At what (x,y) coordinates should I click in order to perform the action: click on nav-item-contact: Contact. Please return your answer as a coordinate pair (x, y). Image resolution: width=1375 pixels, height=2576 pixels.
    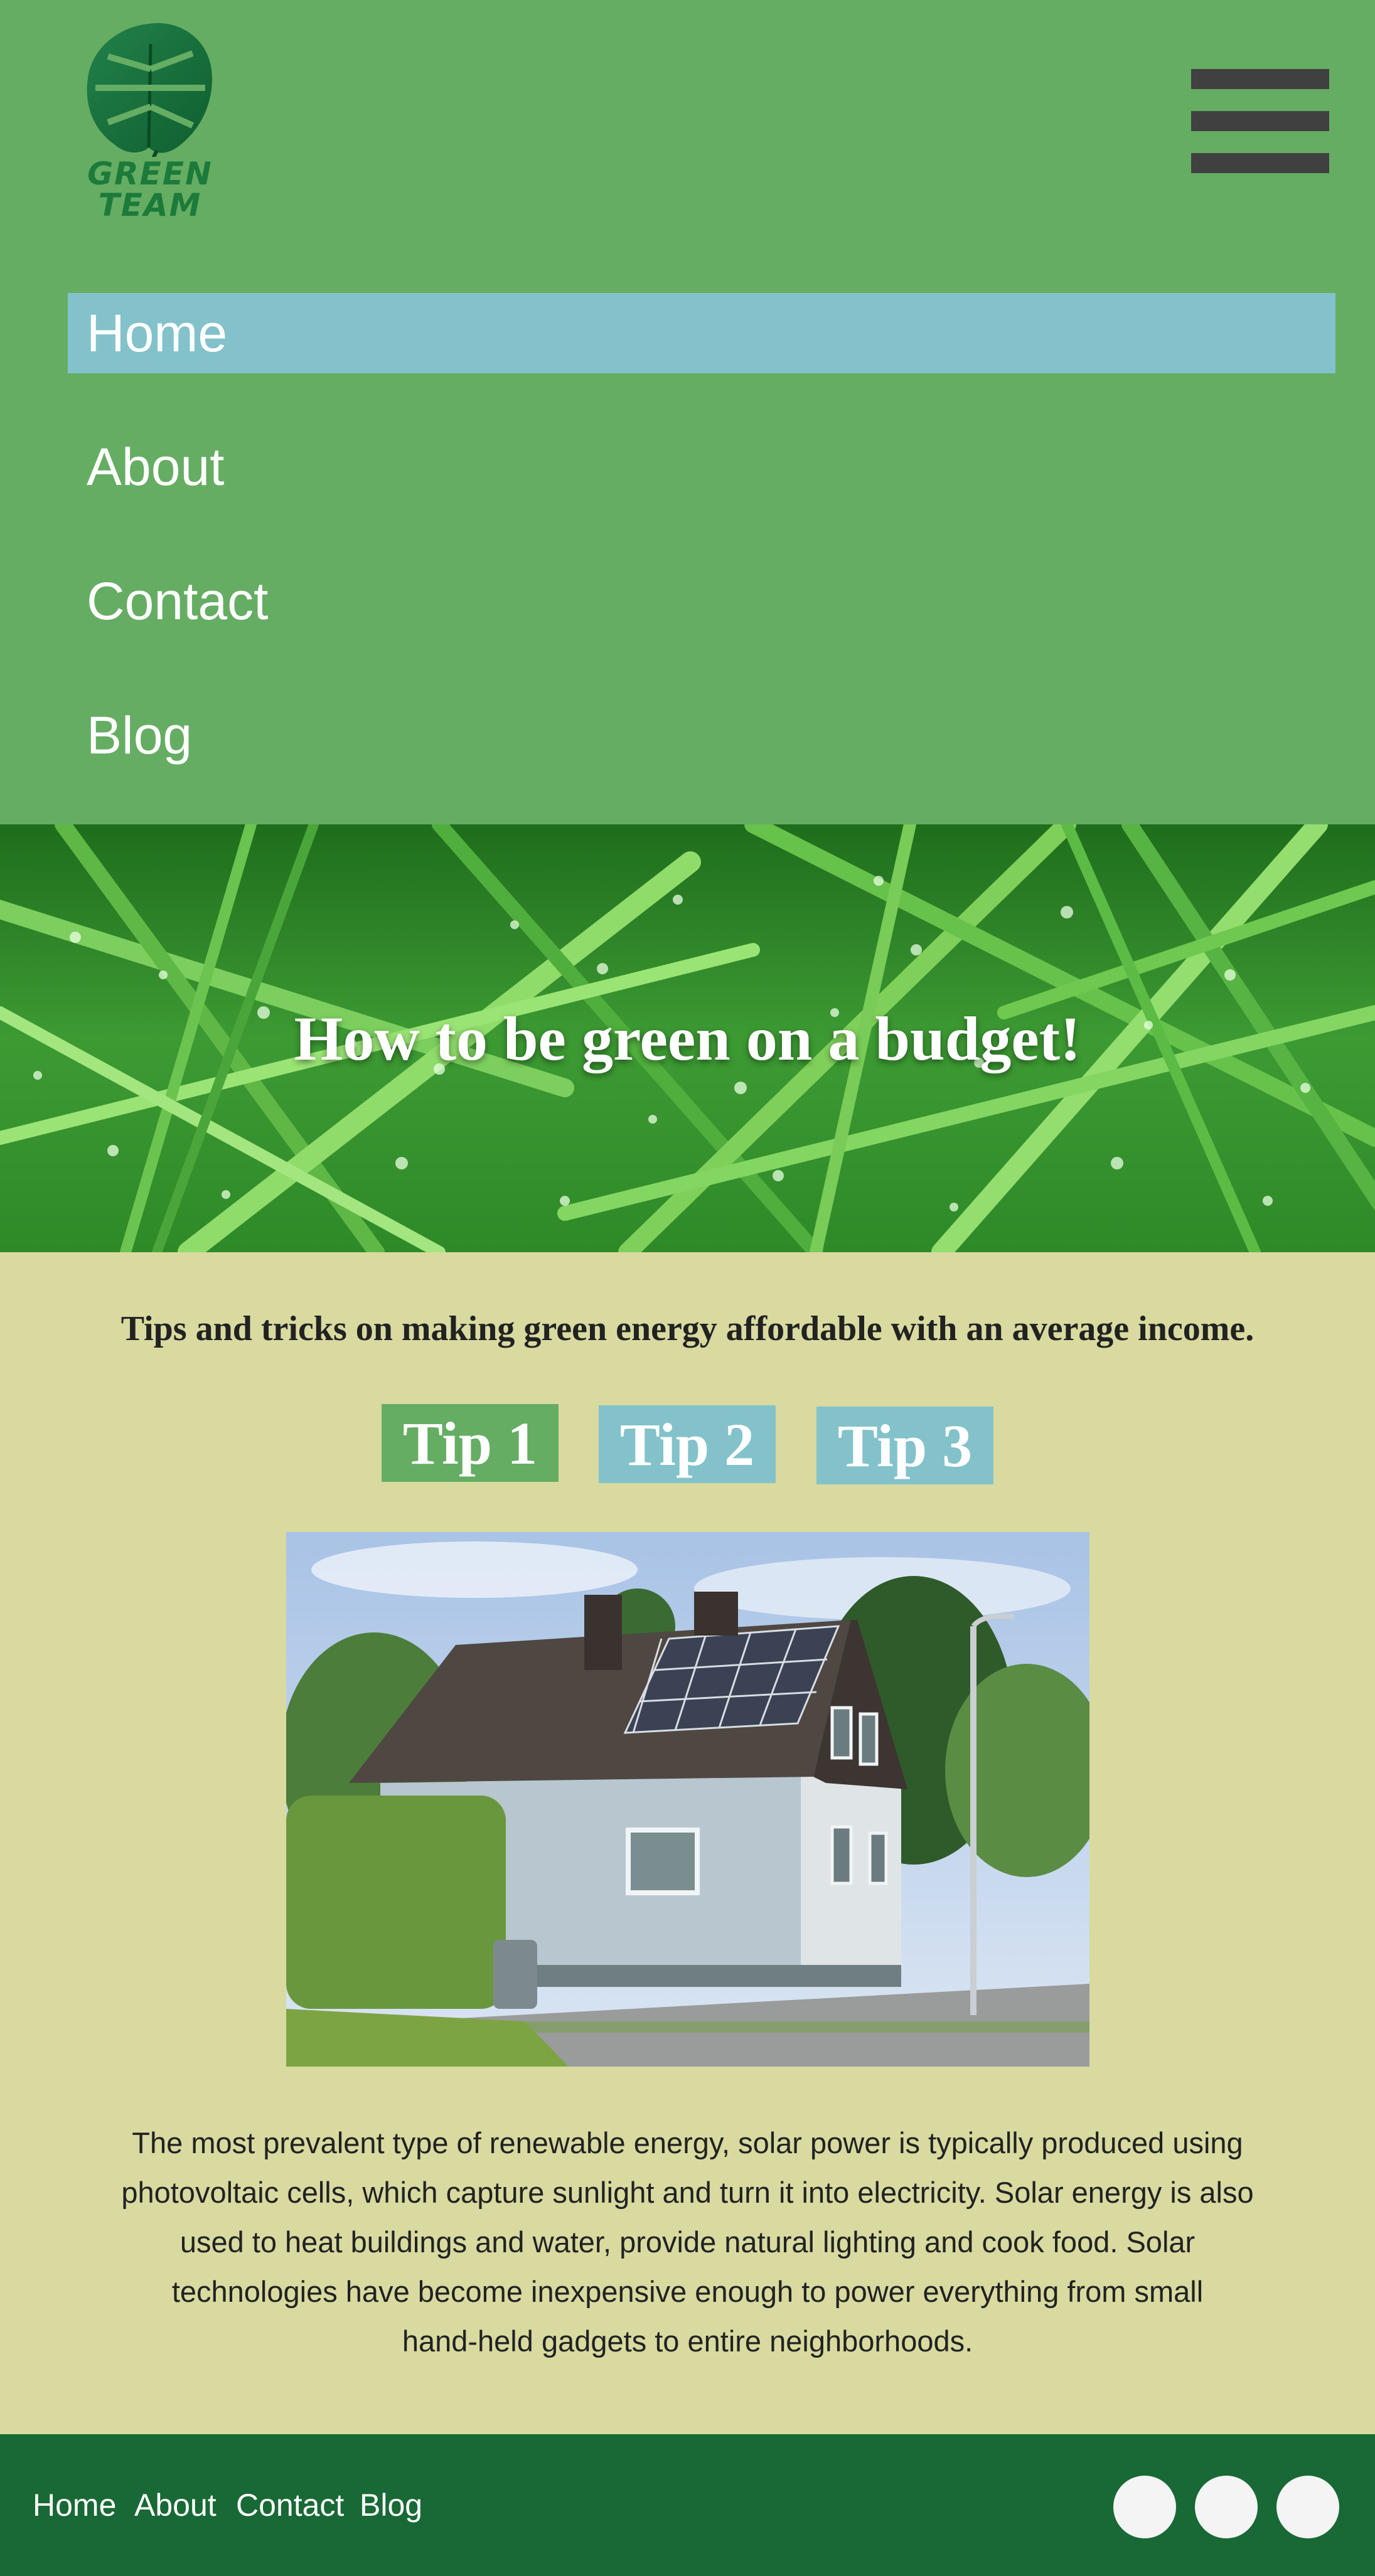
    Looking at the image, I should click on (701, 601).